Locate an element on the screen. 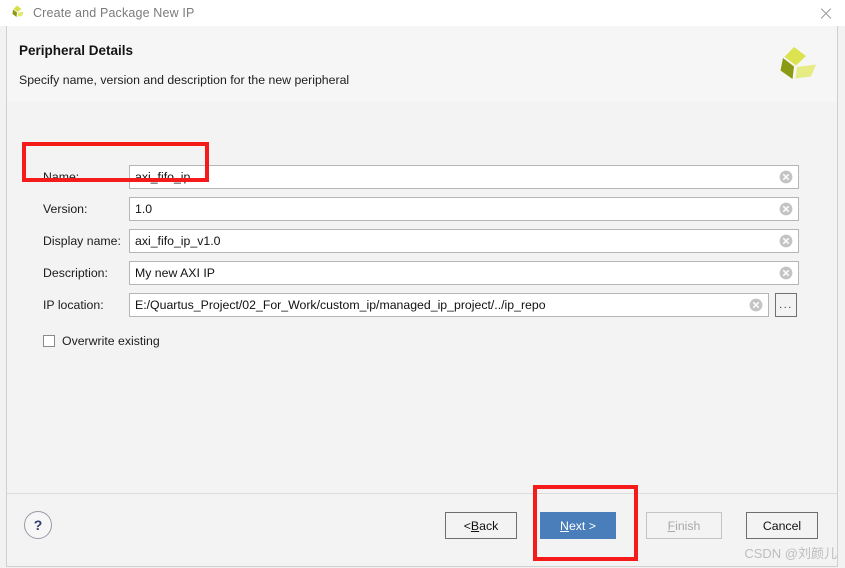  version-input: 1.0 is located at coordinates (464, 209).